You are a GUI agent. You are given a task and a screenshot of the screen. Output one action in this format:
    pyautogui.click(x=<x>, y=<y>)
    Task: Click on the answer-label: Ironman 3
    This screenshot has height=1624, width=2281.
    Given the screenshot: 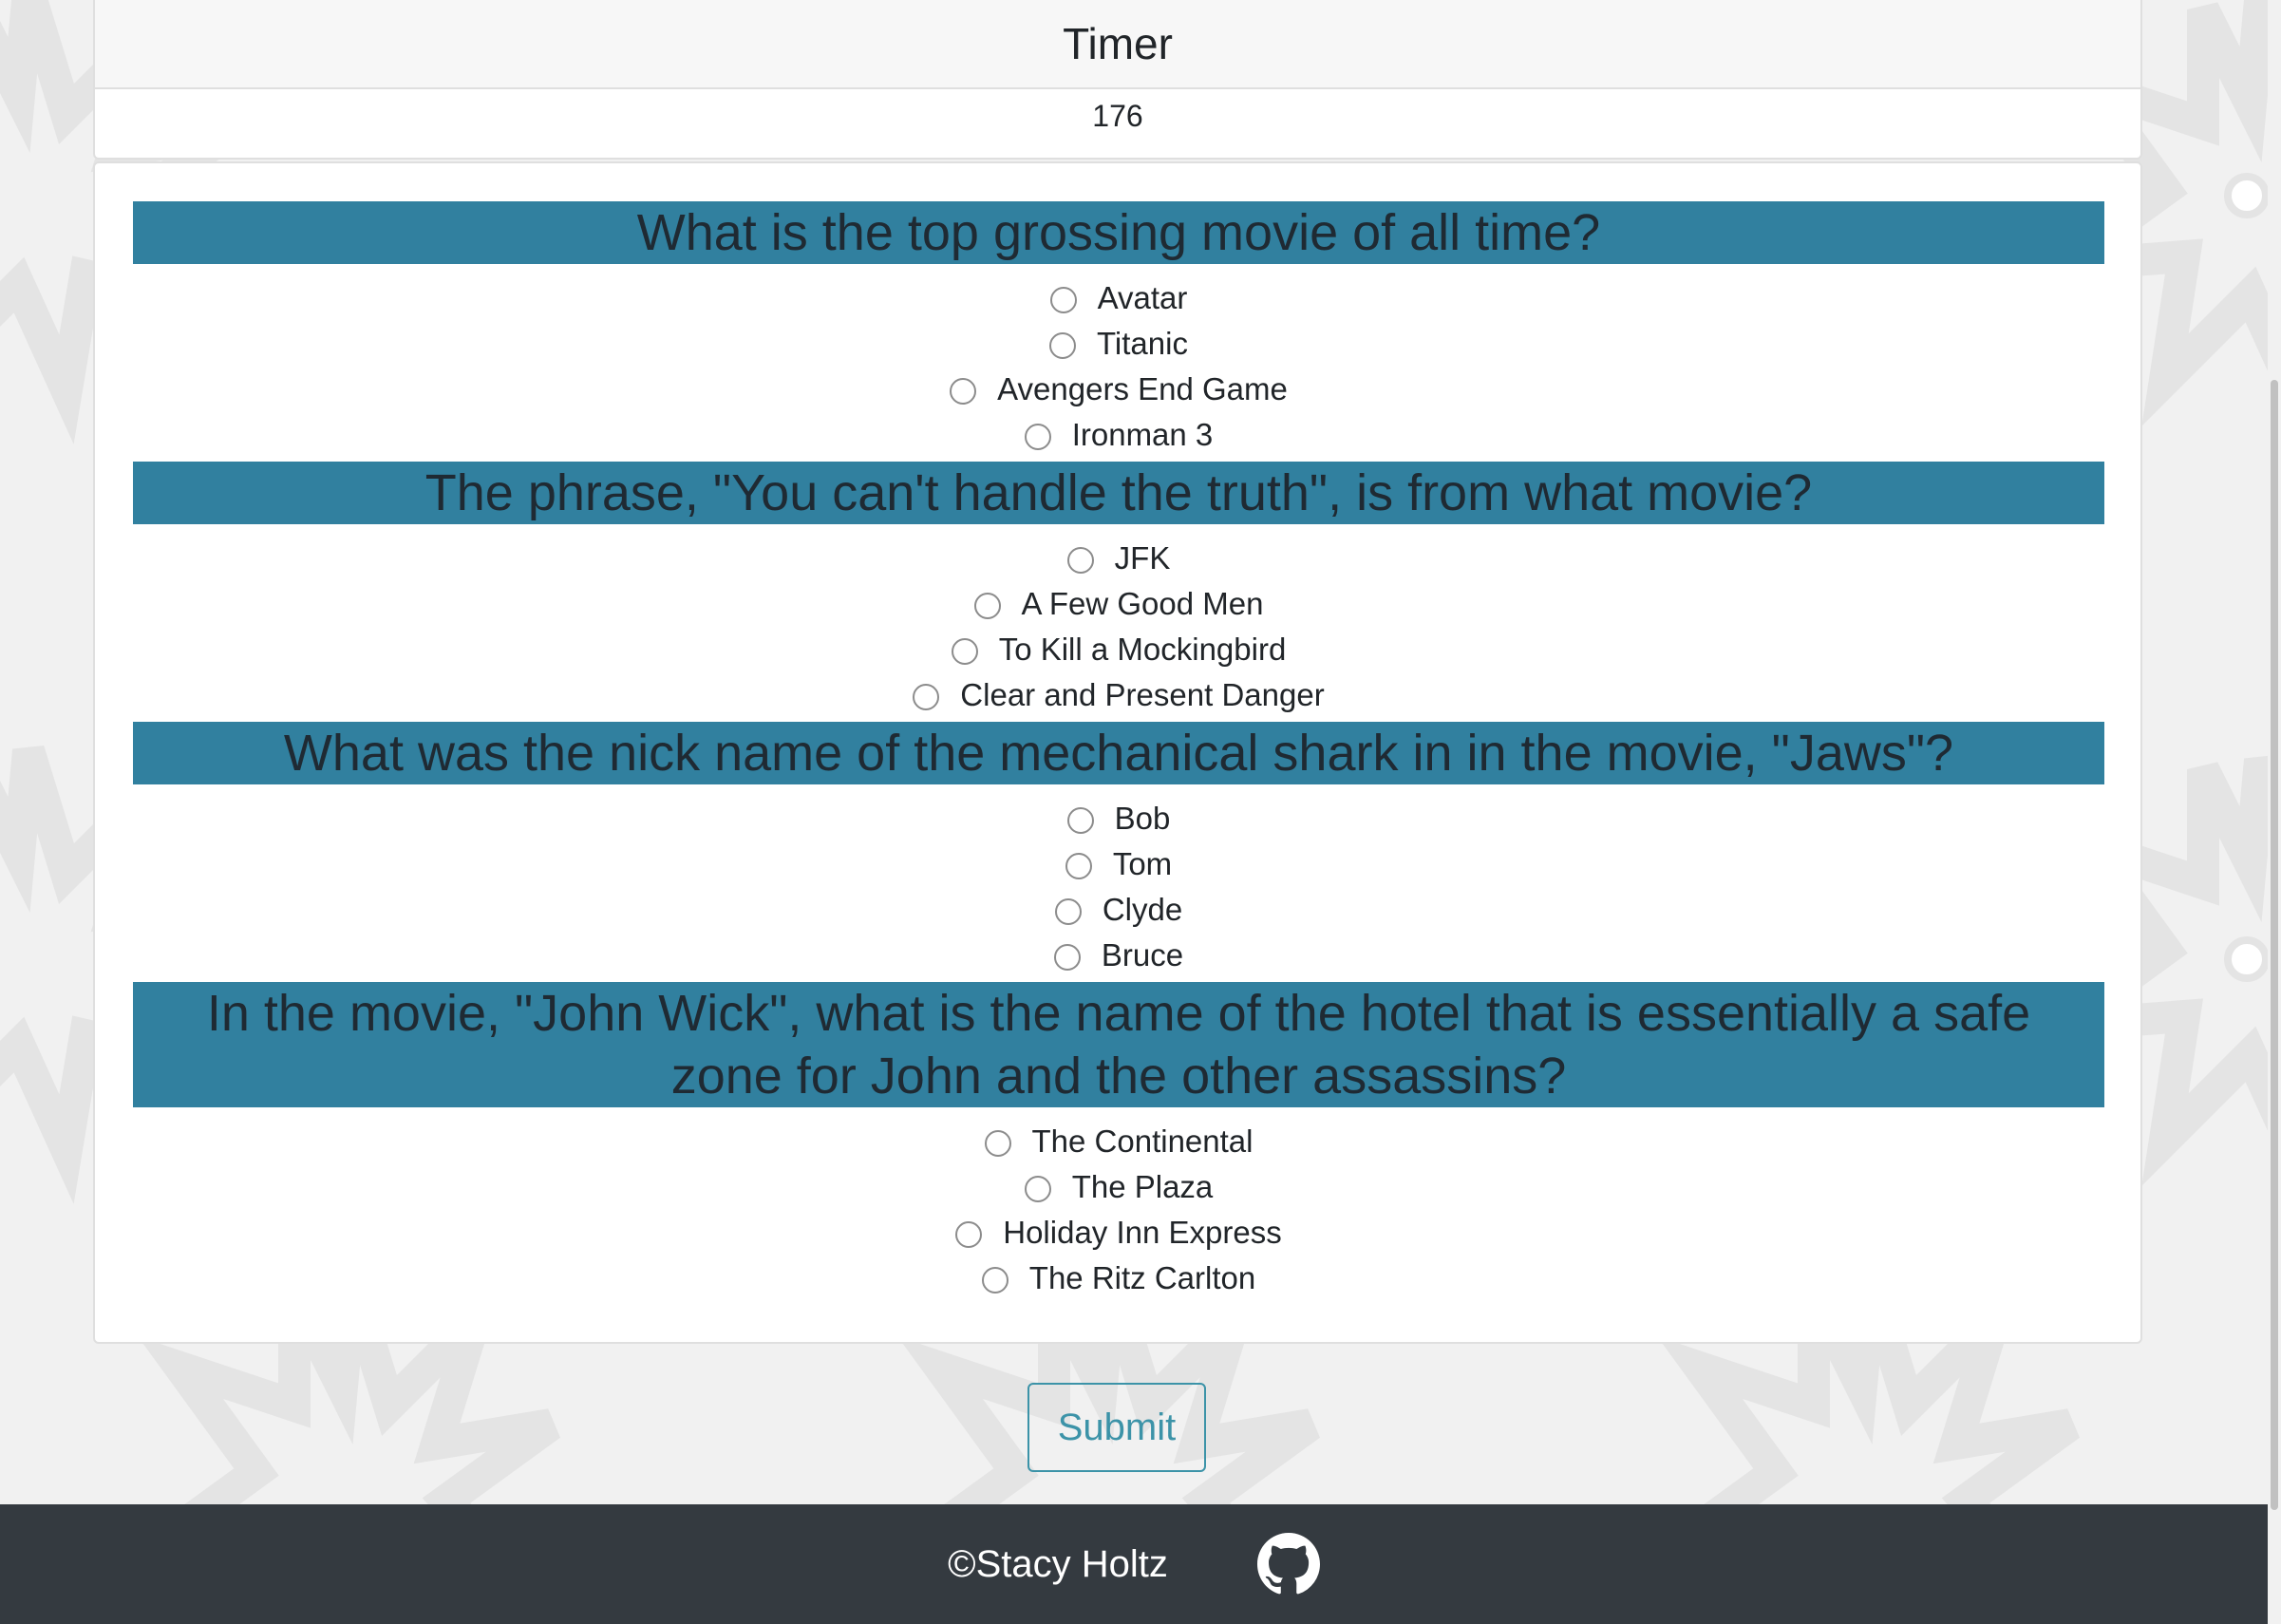 What is the action you would take?
    pyautogui.click(x=1142, y=434)
    